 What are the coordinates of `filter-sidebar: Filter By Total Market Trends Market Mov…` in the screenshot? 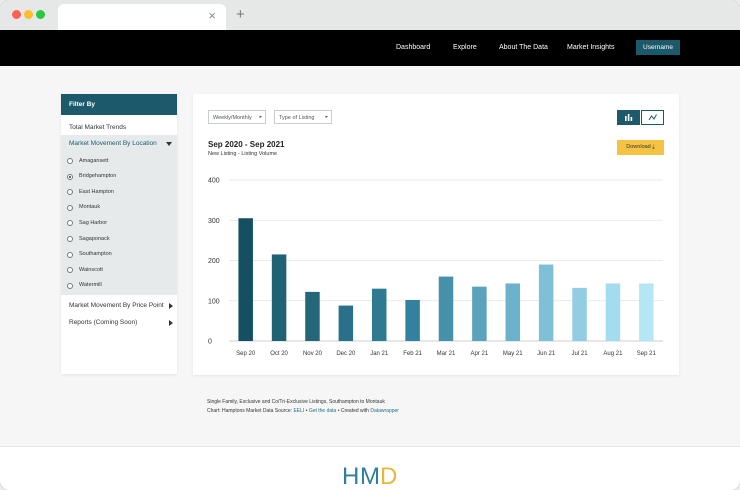 It's located at (119, 234).